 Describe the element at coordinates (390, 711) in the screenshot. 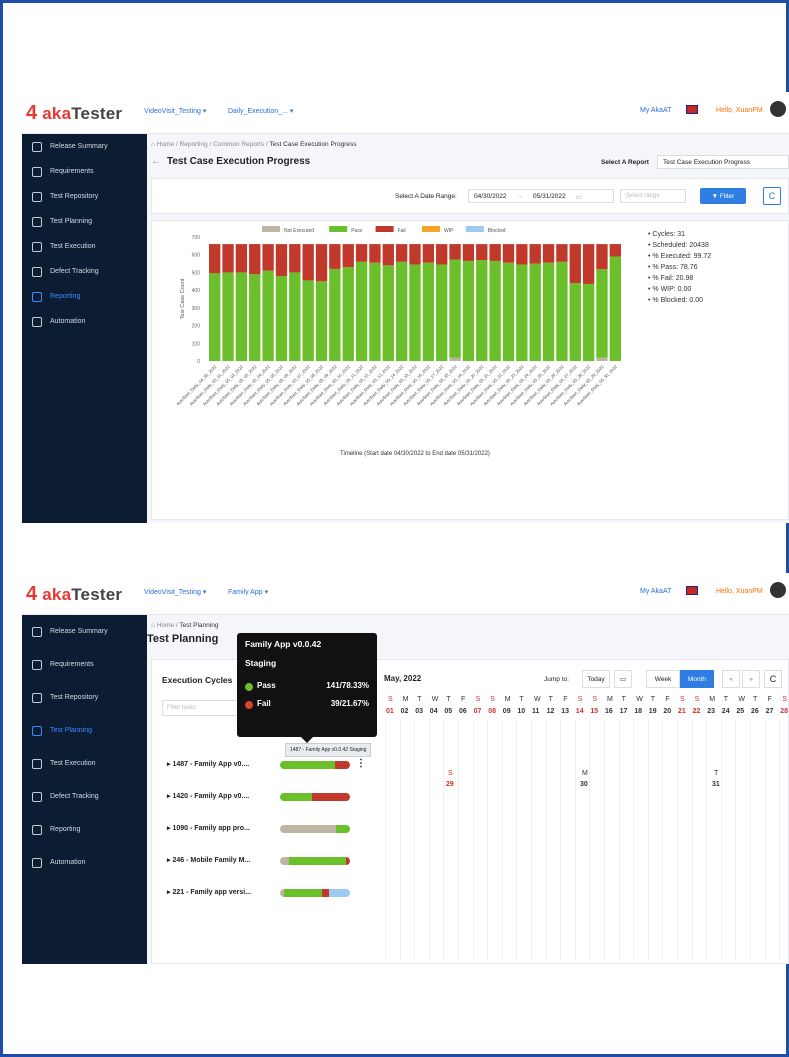

I see `day-number: 01` at that location.